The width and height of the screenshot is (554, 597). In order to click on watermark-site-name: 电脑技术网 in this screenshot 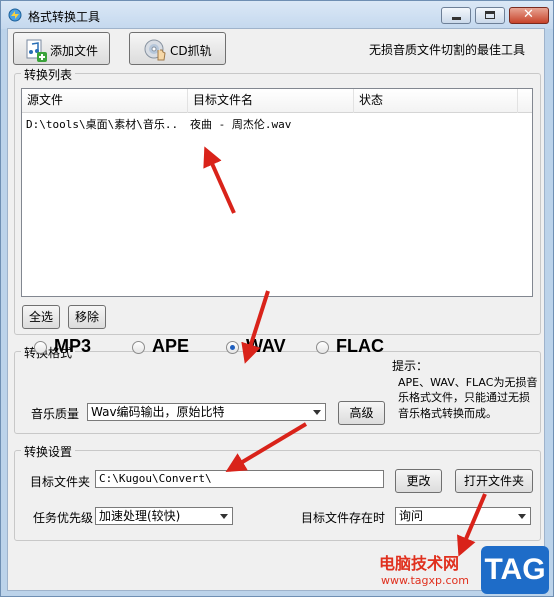, I will do `click(419, 563)`.